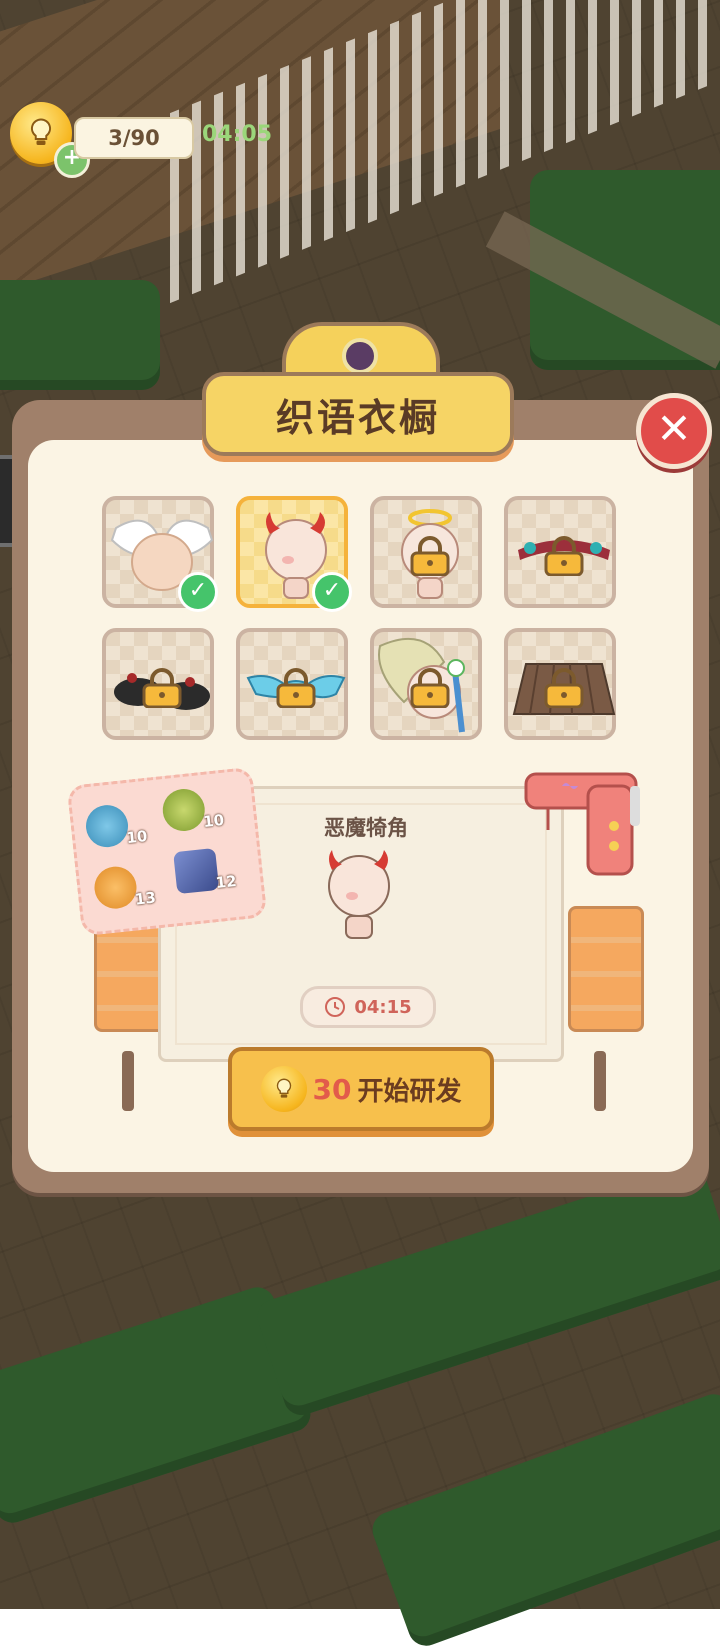  I want to click on wardrobe-item-flower-hat, so click(426, 684).